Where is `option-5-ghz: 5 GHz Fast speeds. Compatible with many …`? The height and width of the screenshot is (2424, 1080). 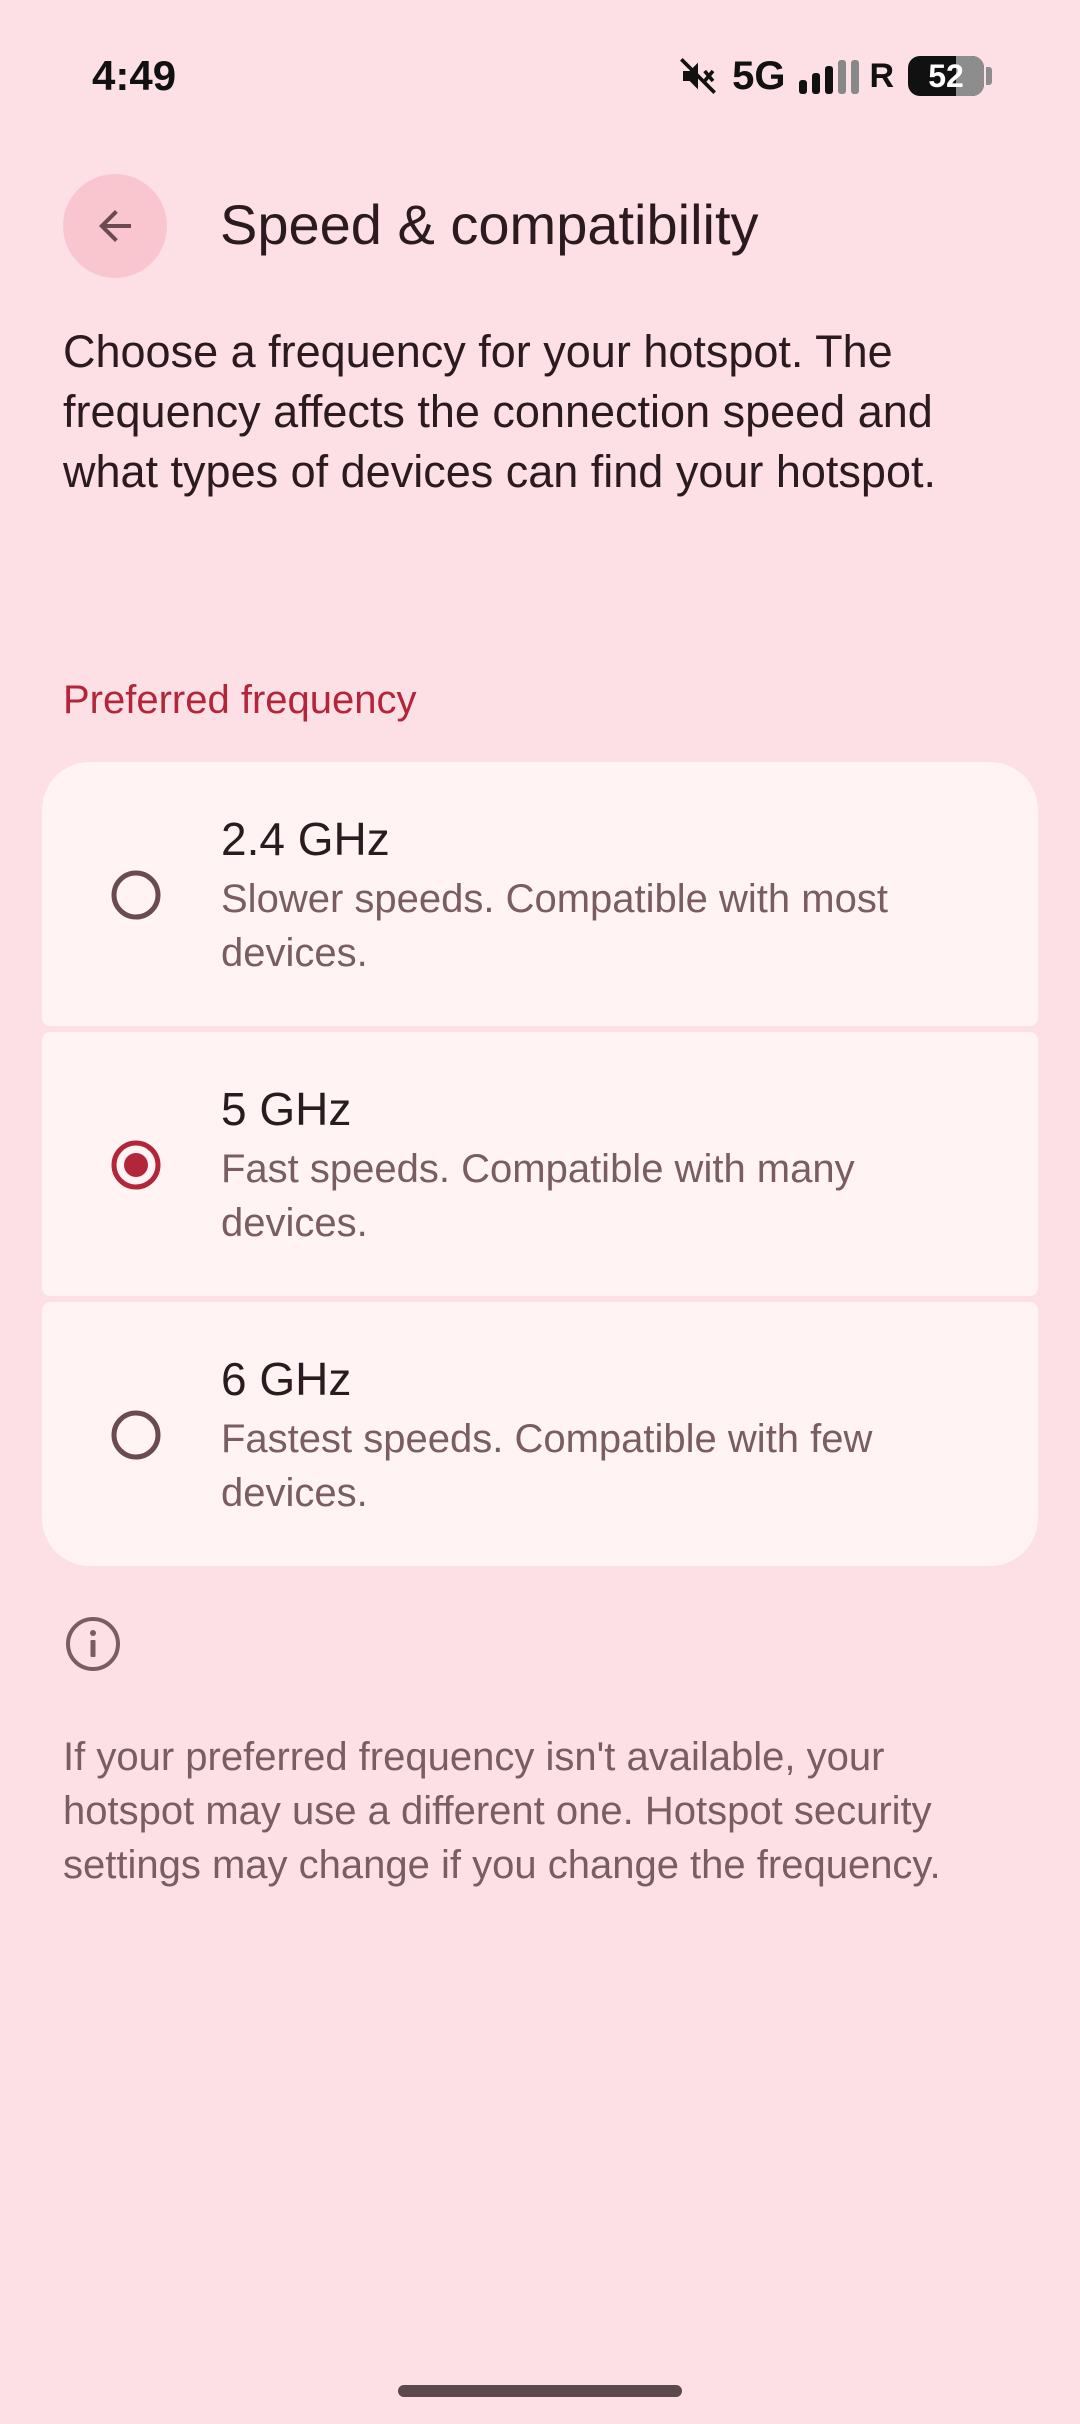
option-5-ghz: 5 GHz Fast speeds. Compatible with many … is located at coordinates (540, 1164).